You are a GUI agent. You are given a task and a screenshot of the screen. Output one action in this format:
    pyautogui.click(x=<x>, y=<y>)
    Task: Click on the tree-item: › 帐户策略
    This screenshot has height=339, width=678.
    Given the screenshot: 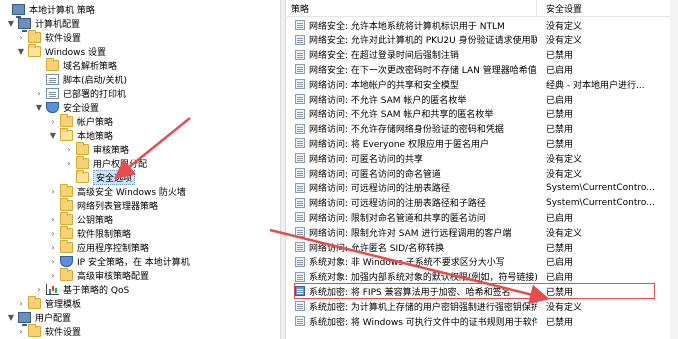 What is the action you would take?
    pyautogui.click(x=80, y=120)
    